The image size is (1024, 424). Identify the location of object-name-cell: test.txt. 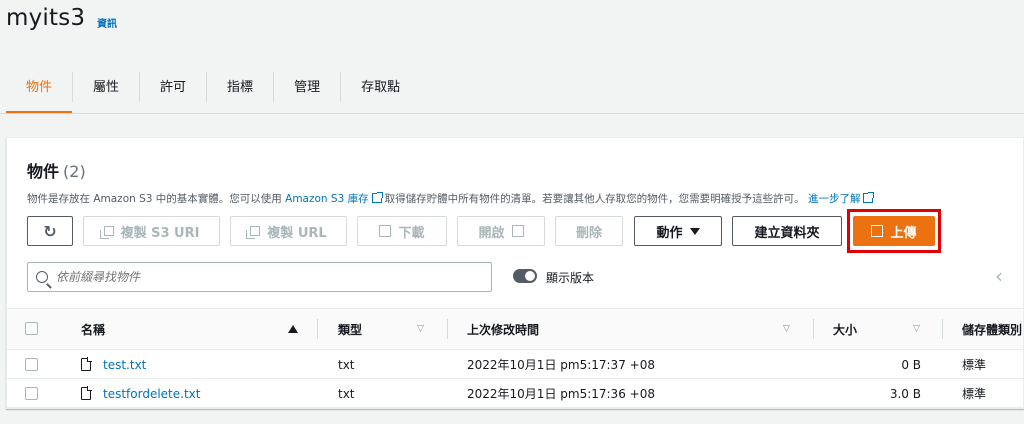
(113, 364).